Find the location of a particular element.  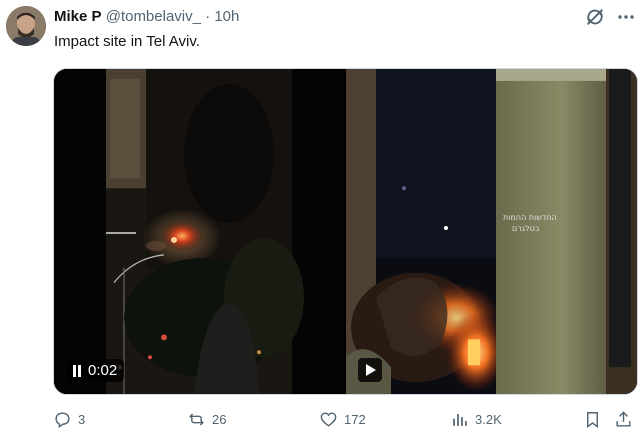

action-bar: 3 26 172 3.2K is located at coordinates (320, 421).